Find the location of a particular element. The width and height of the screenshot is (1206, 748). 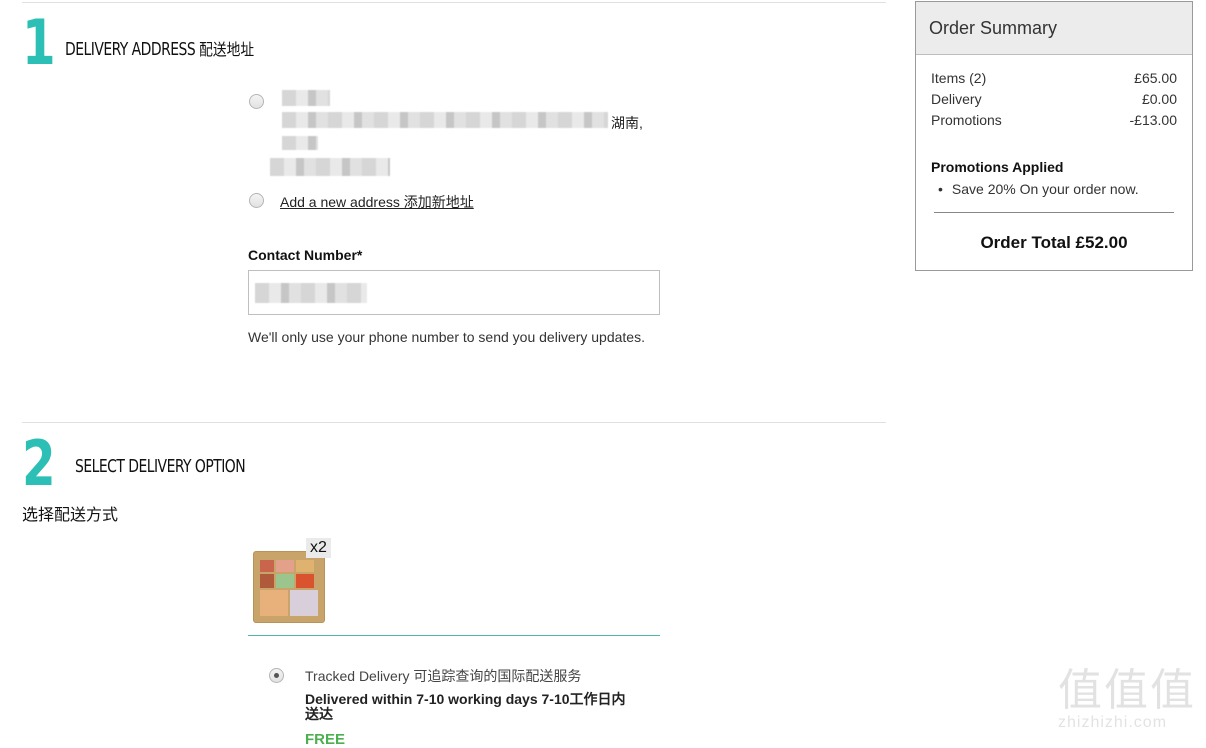

site-watermark: 值值值 zhizhizhi.com is located at coordinates (1130, 705).